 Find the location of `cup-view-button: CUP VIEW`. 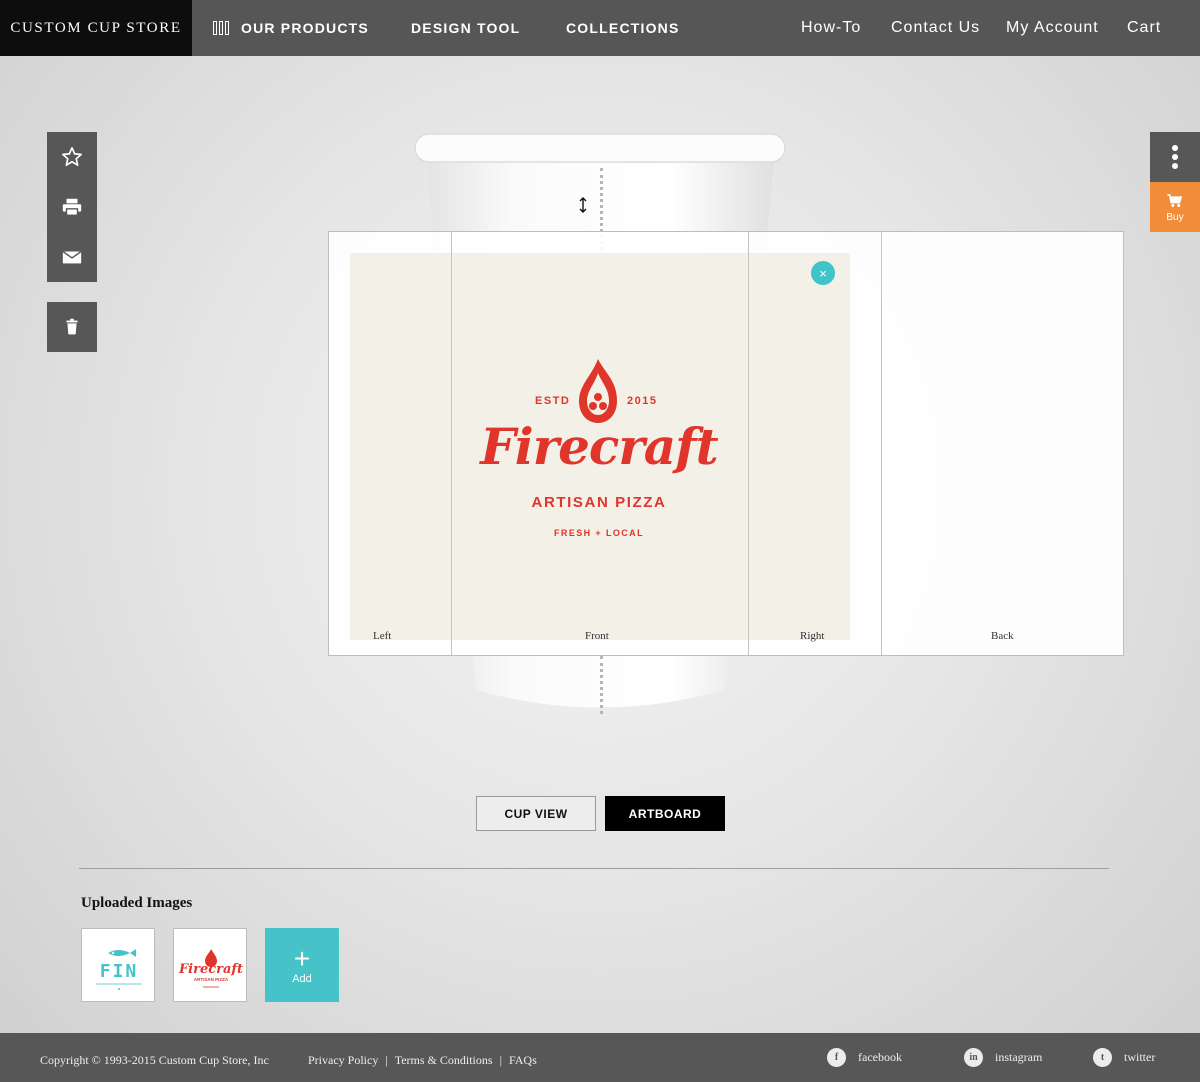

cup-view-button: CUP VIEW is located at coordinates (536, 813).